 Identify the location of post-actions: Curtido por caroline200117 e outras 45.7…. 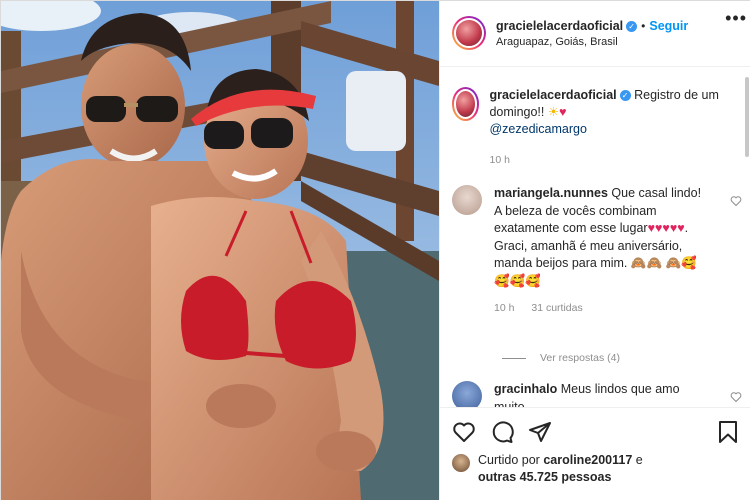
(595, 453).